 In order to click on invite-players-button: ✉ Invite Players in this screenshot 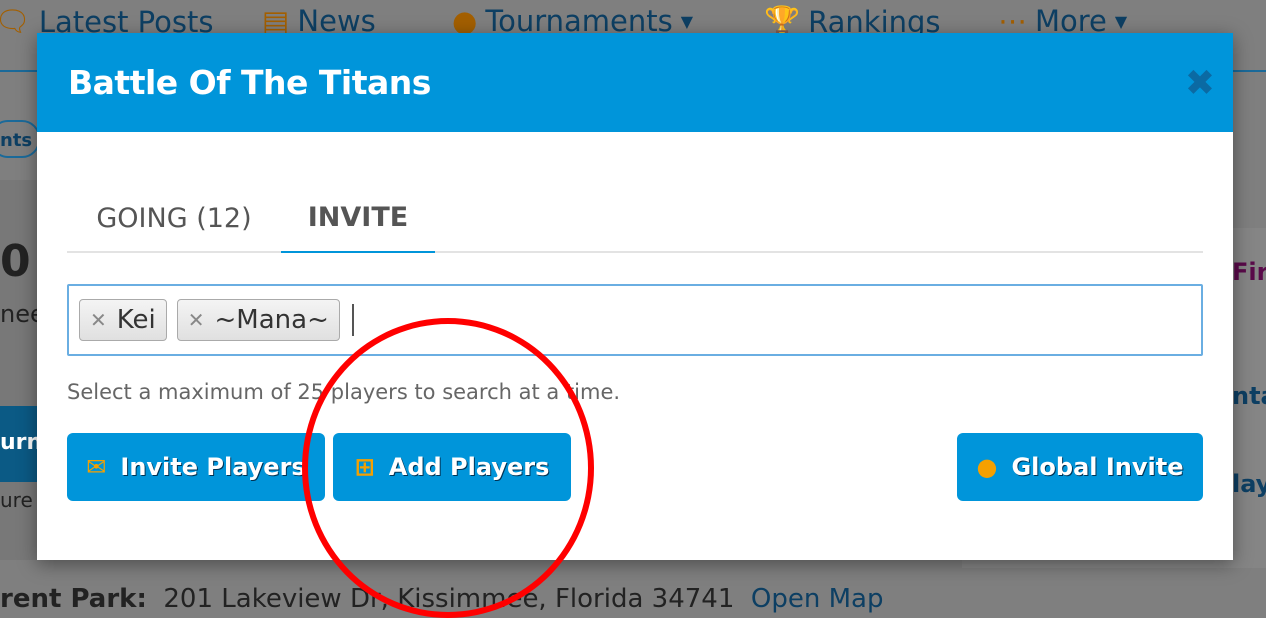, I will do `click(196, 467)`.